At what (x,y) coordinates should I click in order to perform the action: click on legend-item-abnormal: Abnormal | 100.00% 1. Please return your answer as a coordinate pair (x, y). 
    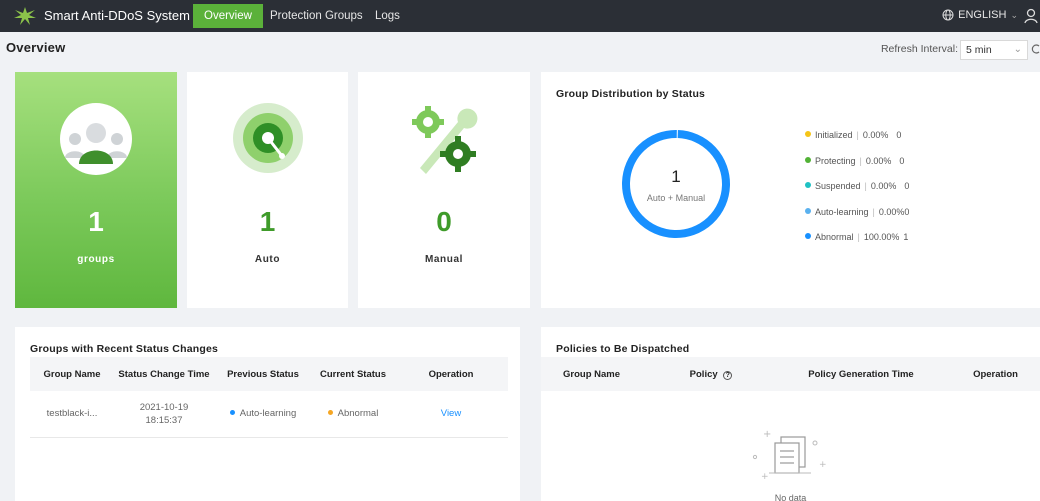
    Looking at the image, I should click on (856, 237).